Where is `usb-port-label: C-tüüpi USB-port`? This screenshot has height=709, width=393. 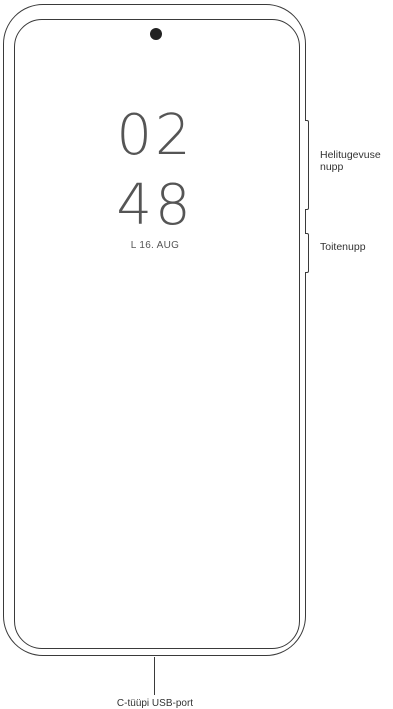
usb-port-label: C-tüüpi USB-port is located at coordinates (155, 703).